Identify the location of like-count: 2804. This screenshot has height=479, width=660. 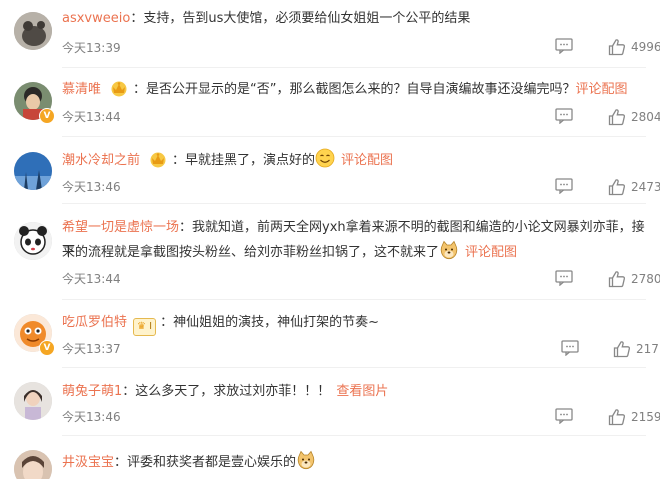
(645, 117).